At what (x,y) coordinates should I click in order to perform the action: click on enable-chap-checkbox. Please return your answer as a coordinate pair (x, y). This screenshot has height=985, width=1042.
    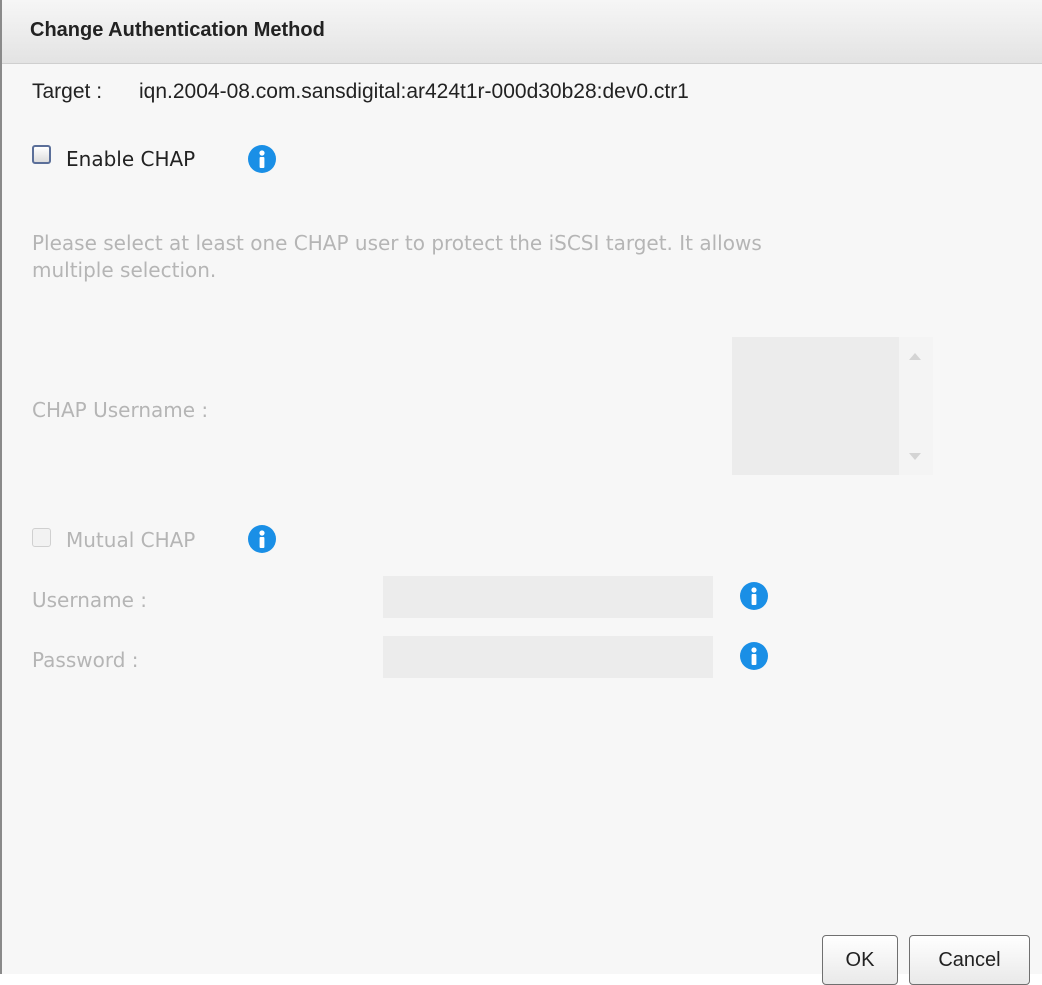
    Looking at the image, I should click on (41, 154).